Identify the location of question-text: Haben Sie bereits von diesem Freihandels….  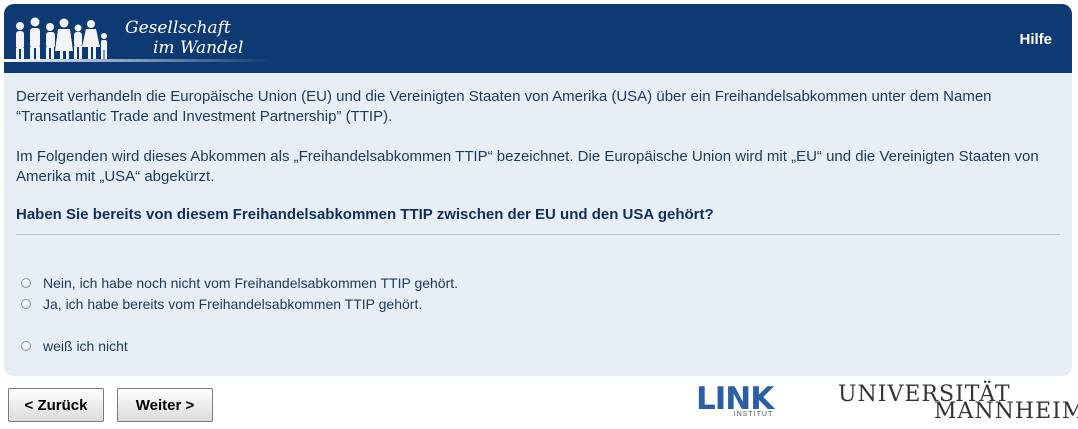
(365, 214).